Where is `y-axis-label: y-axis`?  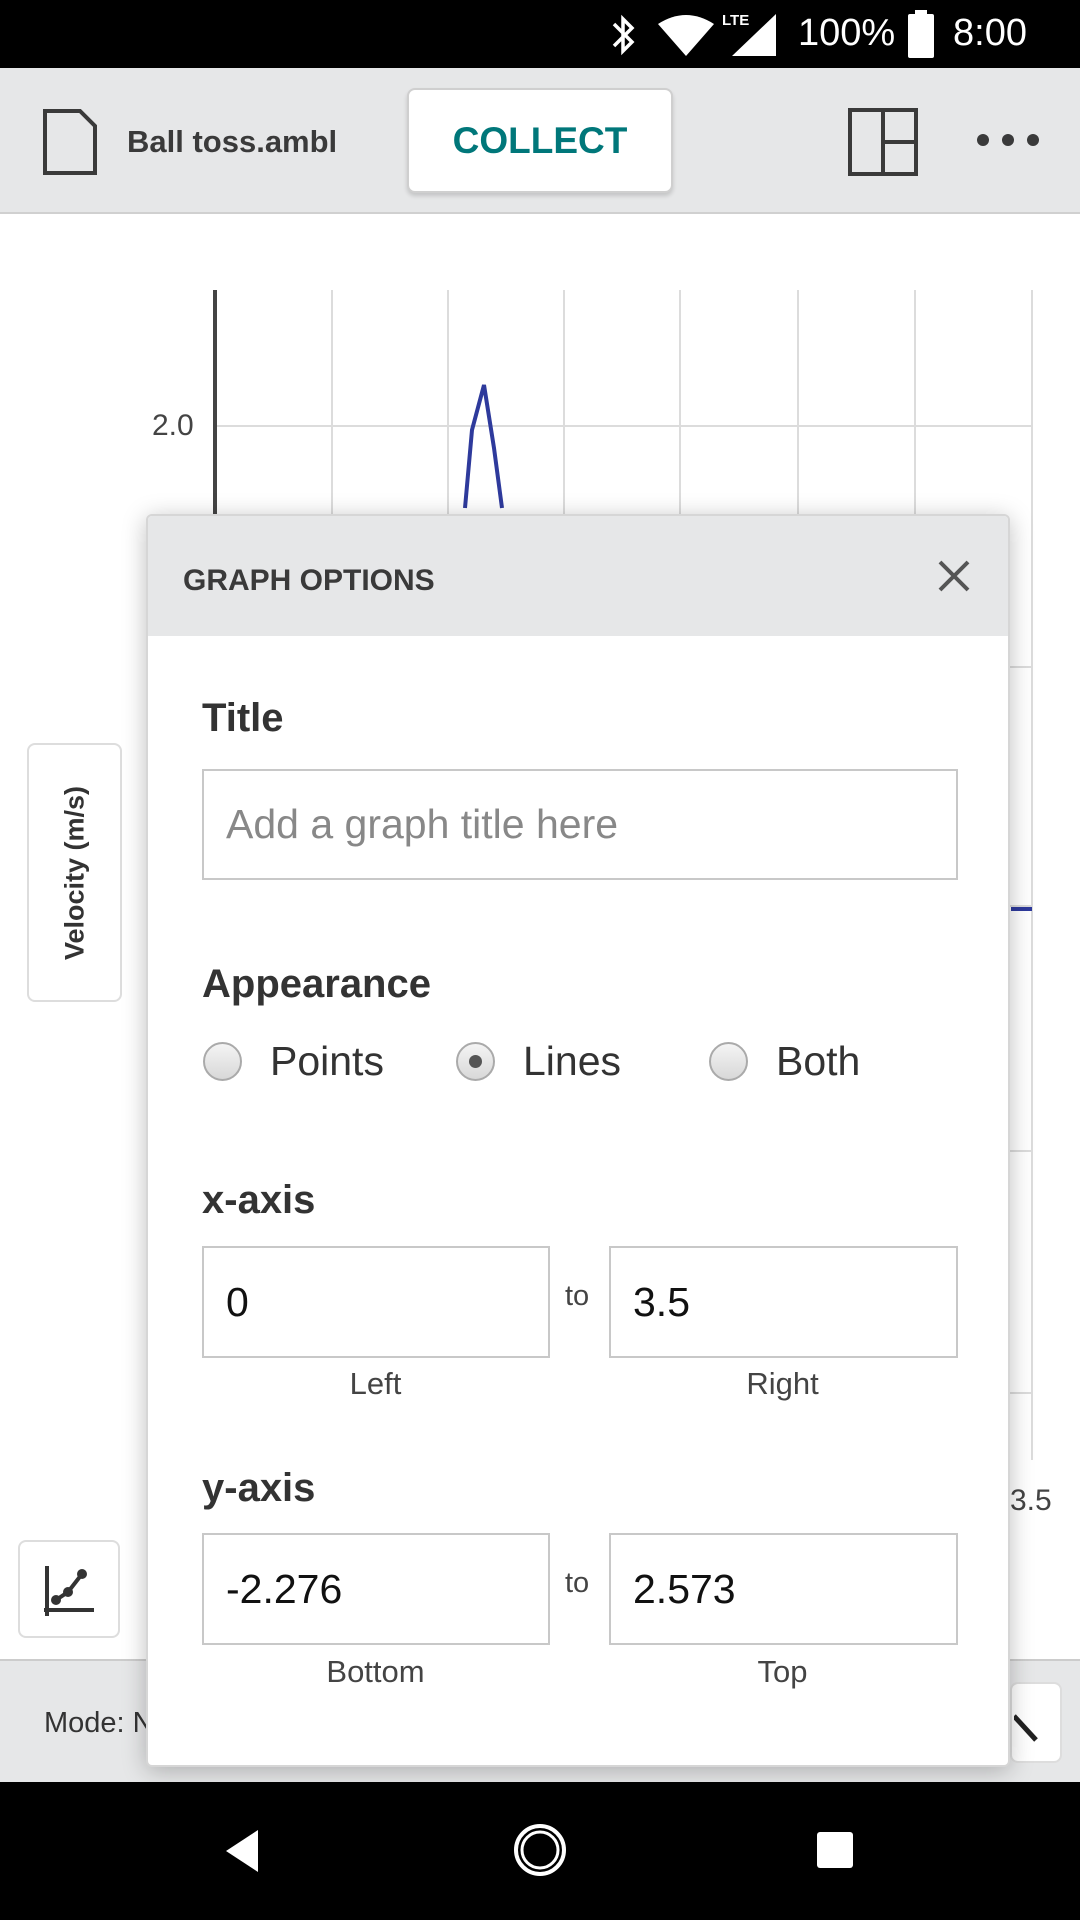
y-axis-label: y-axis is located at coordinates (259, 1488).